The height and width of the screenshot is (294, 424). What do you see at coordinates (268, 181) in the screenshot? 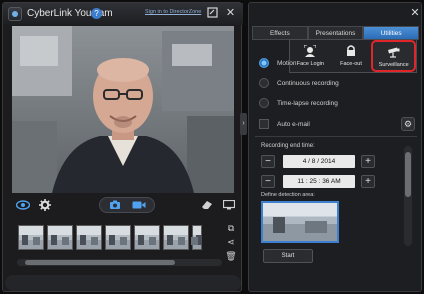
I see `time-decrease-button: −` at bounding box center [268, 181].